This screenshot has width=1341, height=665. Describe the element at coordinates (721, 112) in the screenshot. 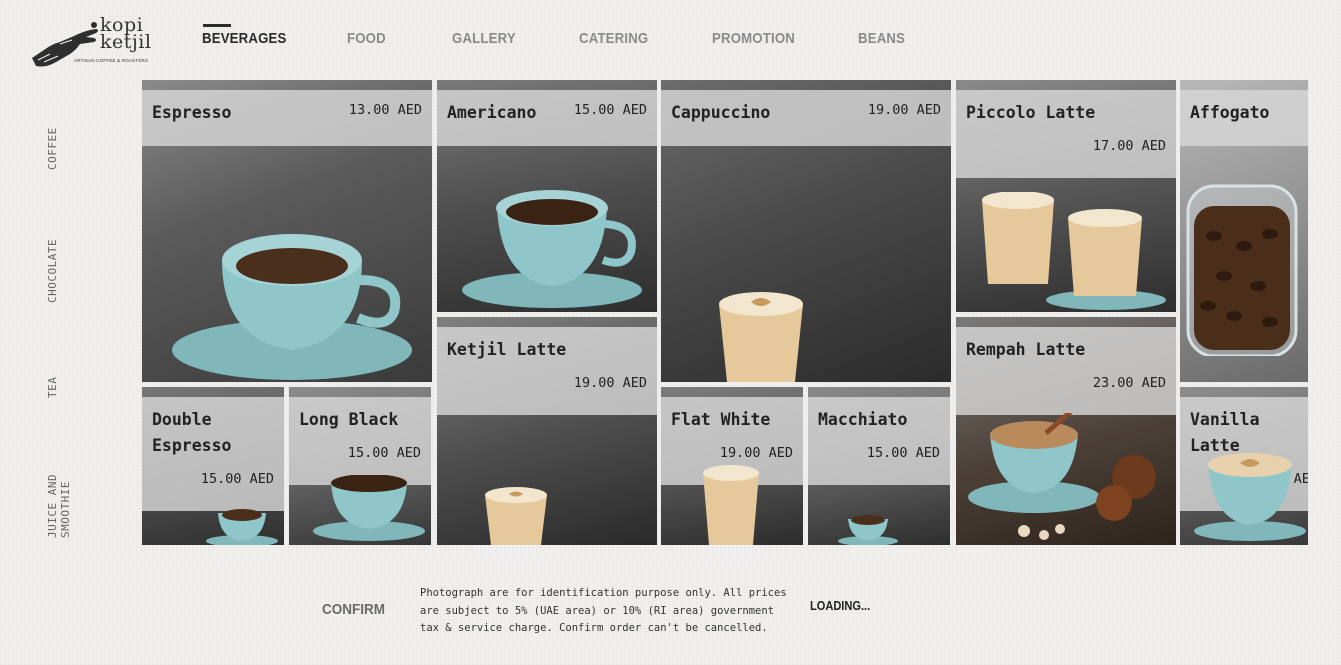

I see `item-name: Cappuccino` at that location.